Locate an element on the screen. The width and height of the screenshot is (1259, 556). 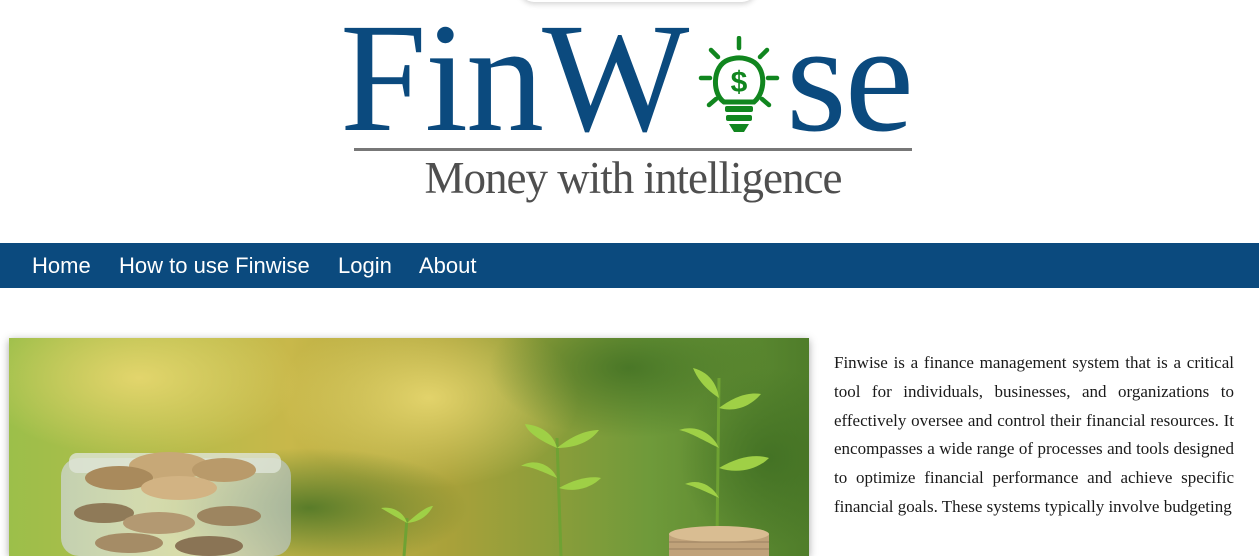
nav-login: Login is located at coordinates (365, 265).